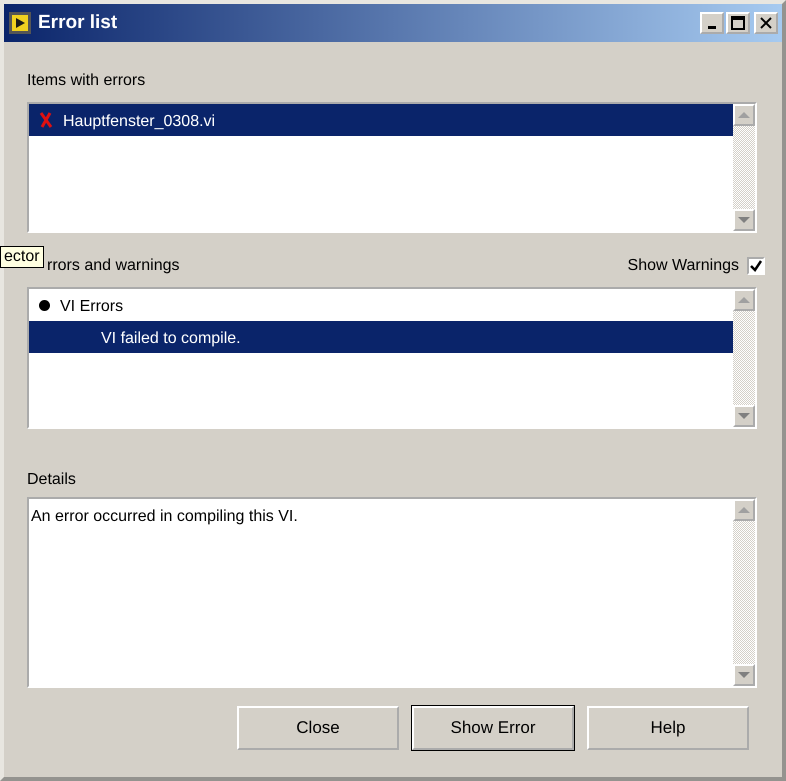  Describe the element at coordinates (22, 257) in the screenshot. I see `tooltip: ector` at that location.